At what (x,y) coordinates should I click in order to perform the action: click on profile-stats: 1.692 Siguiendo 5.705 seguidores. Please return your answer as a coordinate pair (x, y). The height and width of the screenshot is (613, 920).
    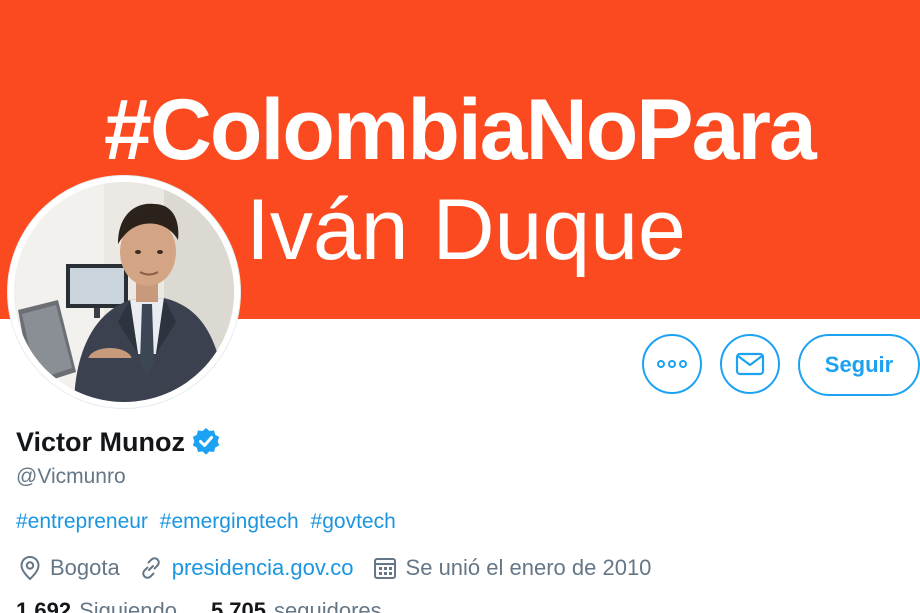
    Looking at the image, I should click on (216, 604).